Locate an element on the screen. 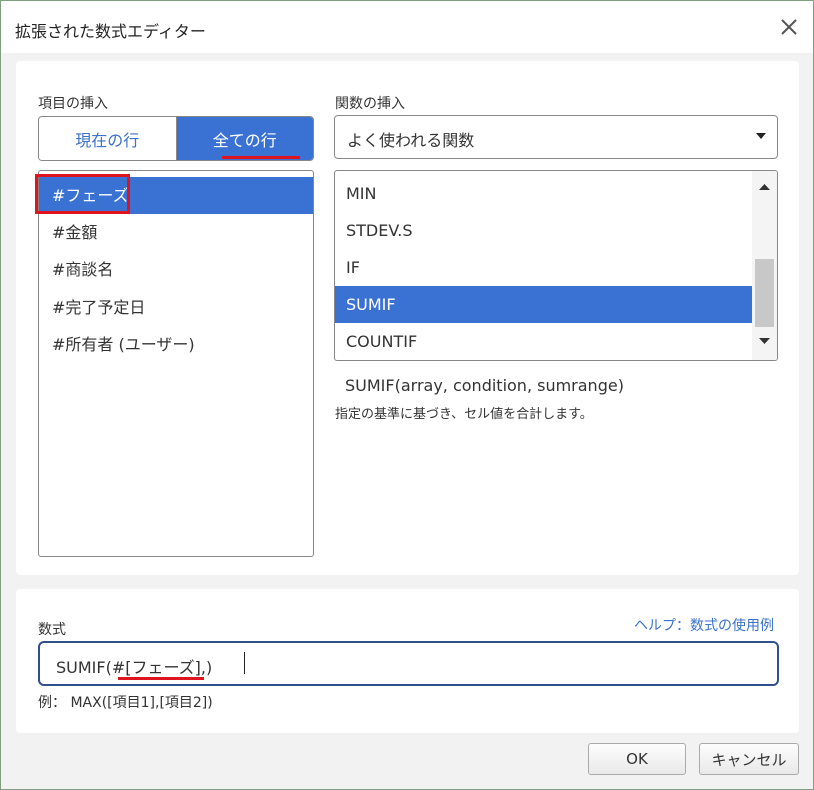  close-button is located at coordinates (789, 27).